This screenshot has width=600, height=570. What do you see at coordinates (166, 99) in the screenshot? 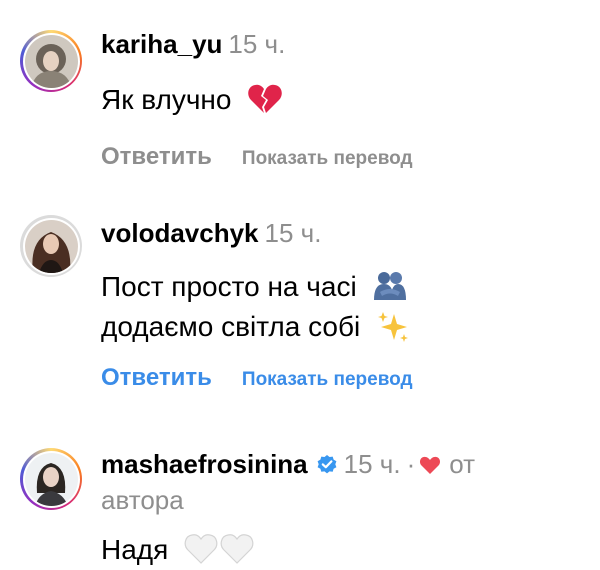
I see `comment-text-line: Як влучно` at bounding box center [166, 99].